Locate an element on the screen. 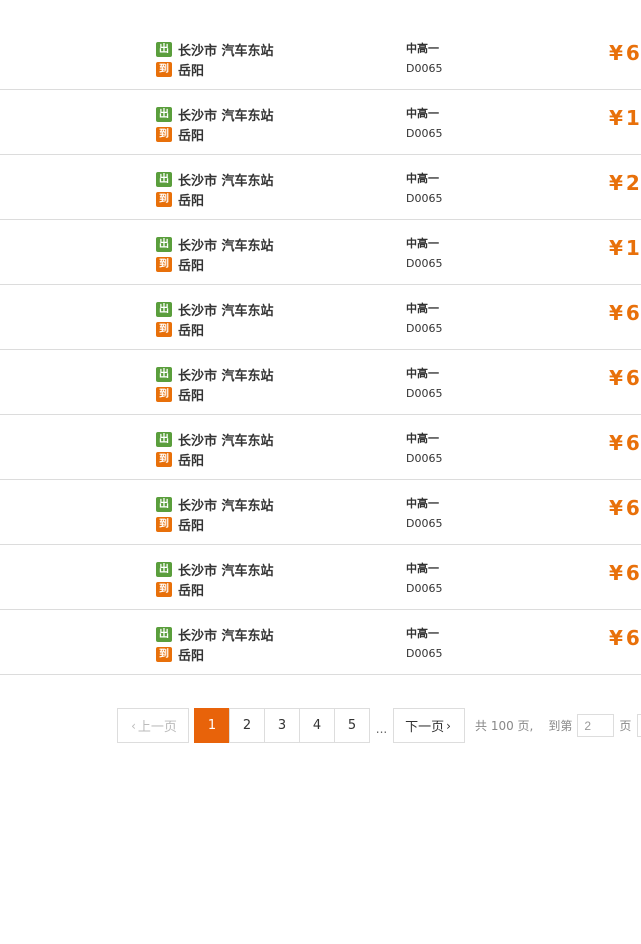  page-unit-label: 页 is located at coordinates (625, 726).